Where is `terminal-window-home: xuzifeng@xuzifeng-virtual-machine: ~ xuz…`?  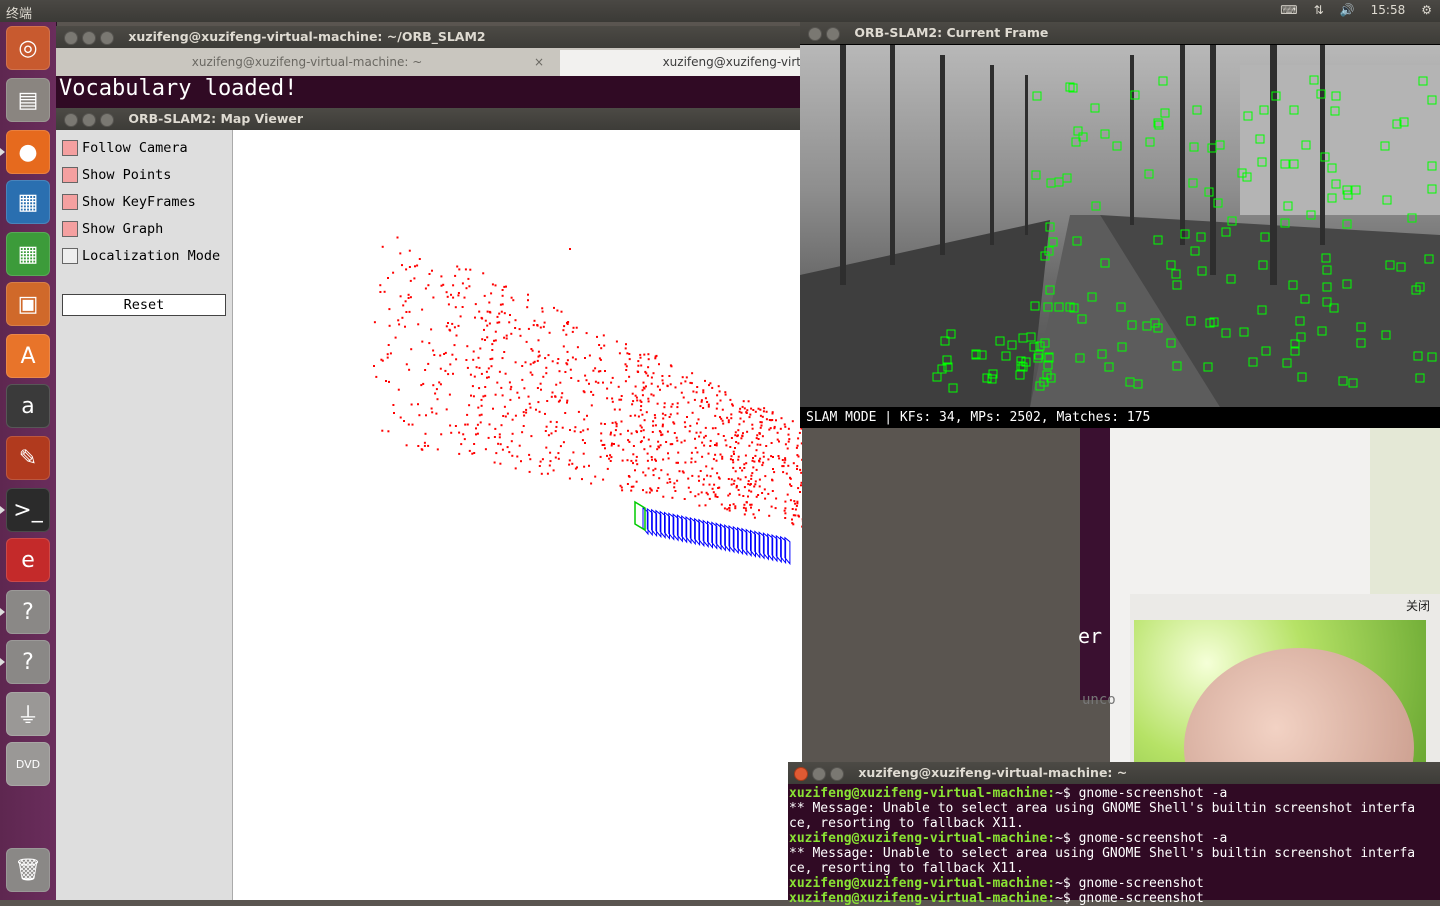
terminal-window-home: xuzifeng@xuzifeng-virtual-machine: ~ xuz… is located at coordinates (1114, 831).